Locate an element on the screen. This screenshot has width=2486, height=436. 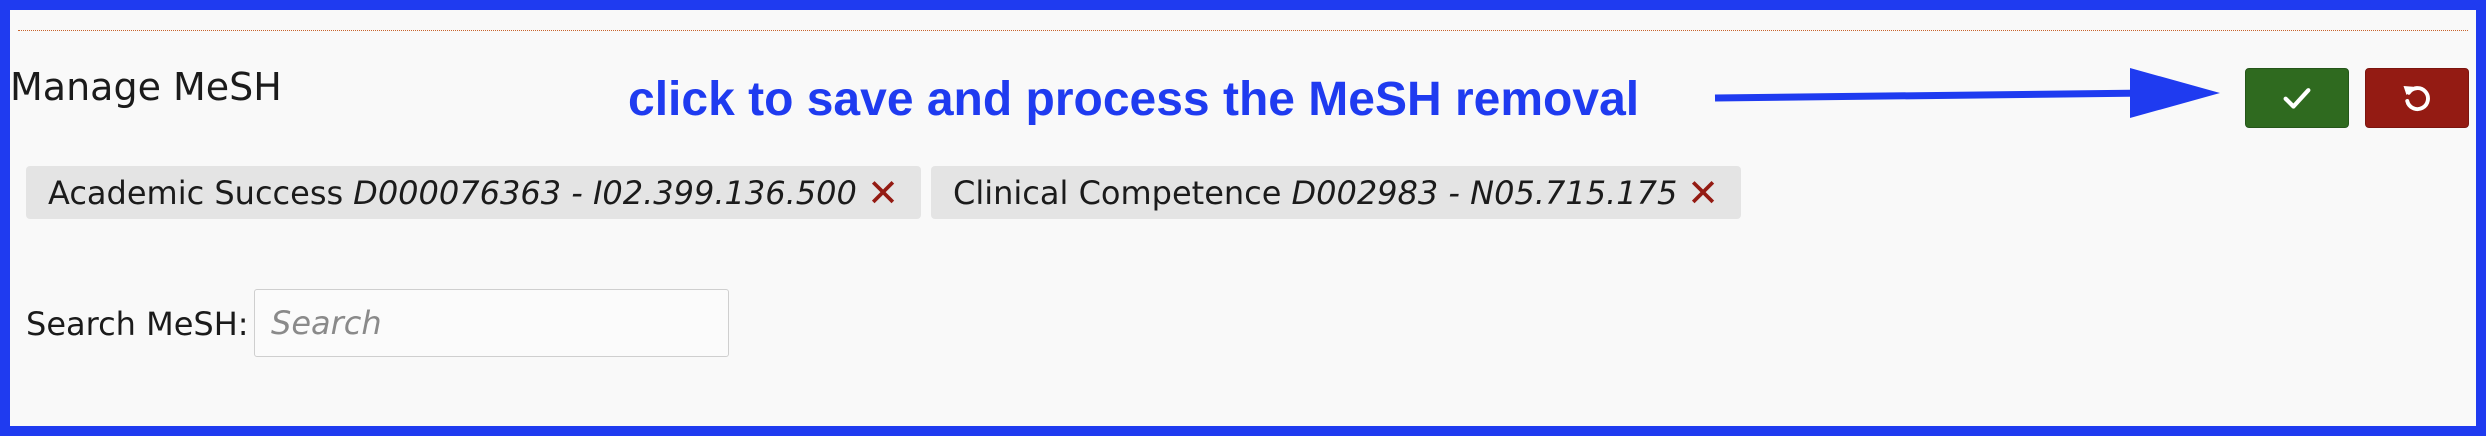
page-title: Manage MeSH is located at coordinates (146, 87).